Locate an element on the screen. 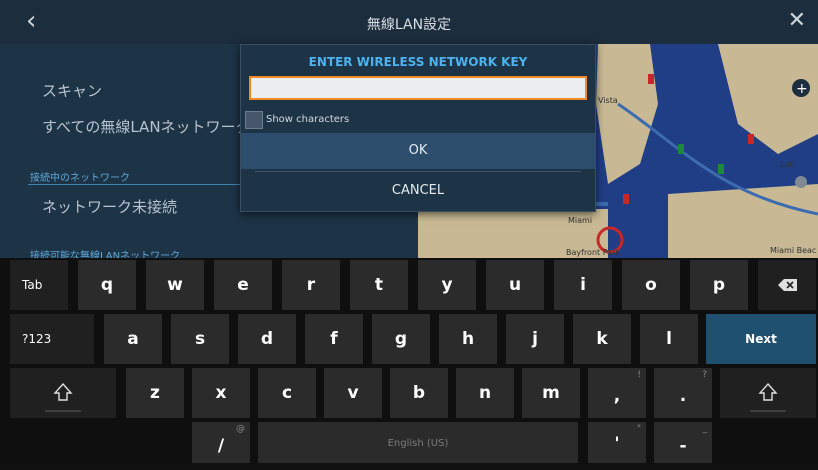  key-period-hint: ? is located at coordinates (704, 375).